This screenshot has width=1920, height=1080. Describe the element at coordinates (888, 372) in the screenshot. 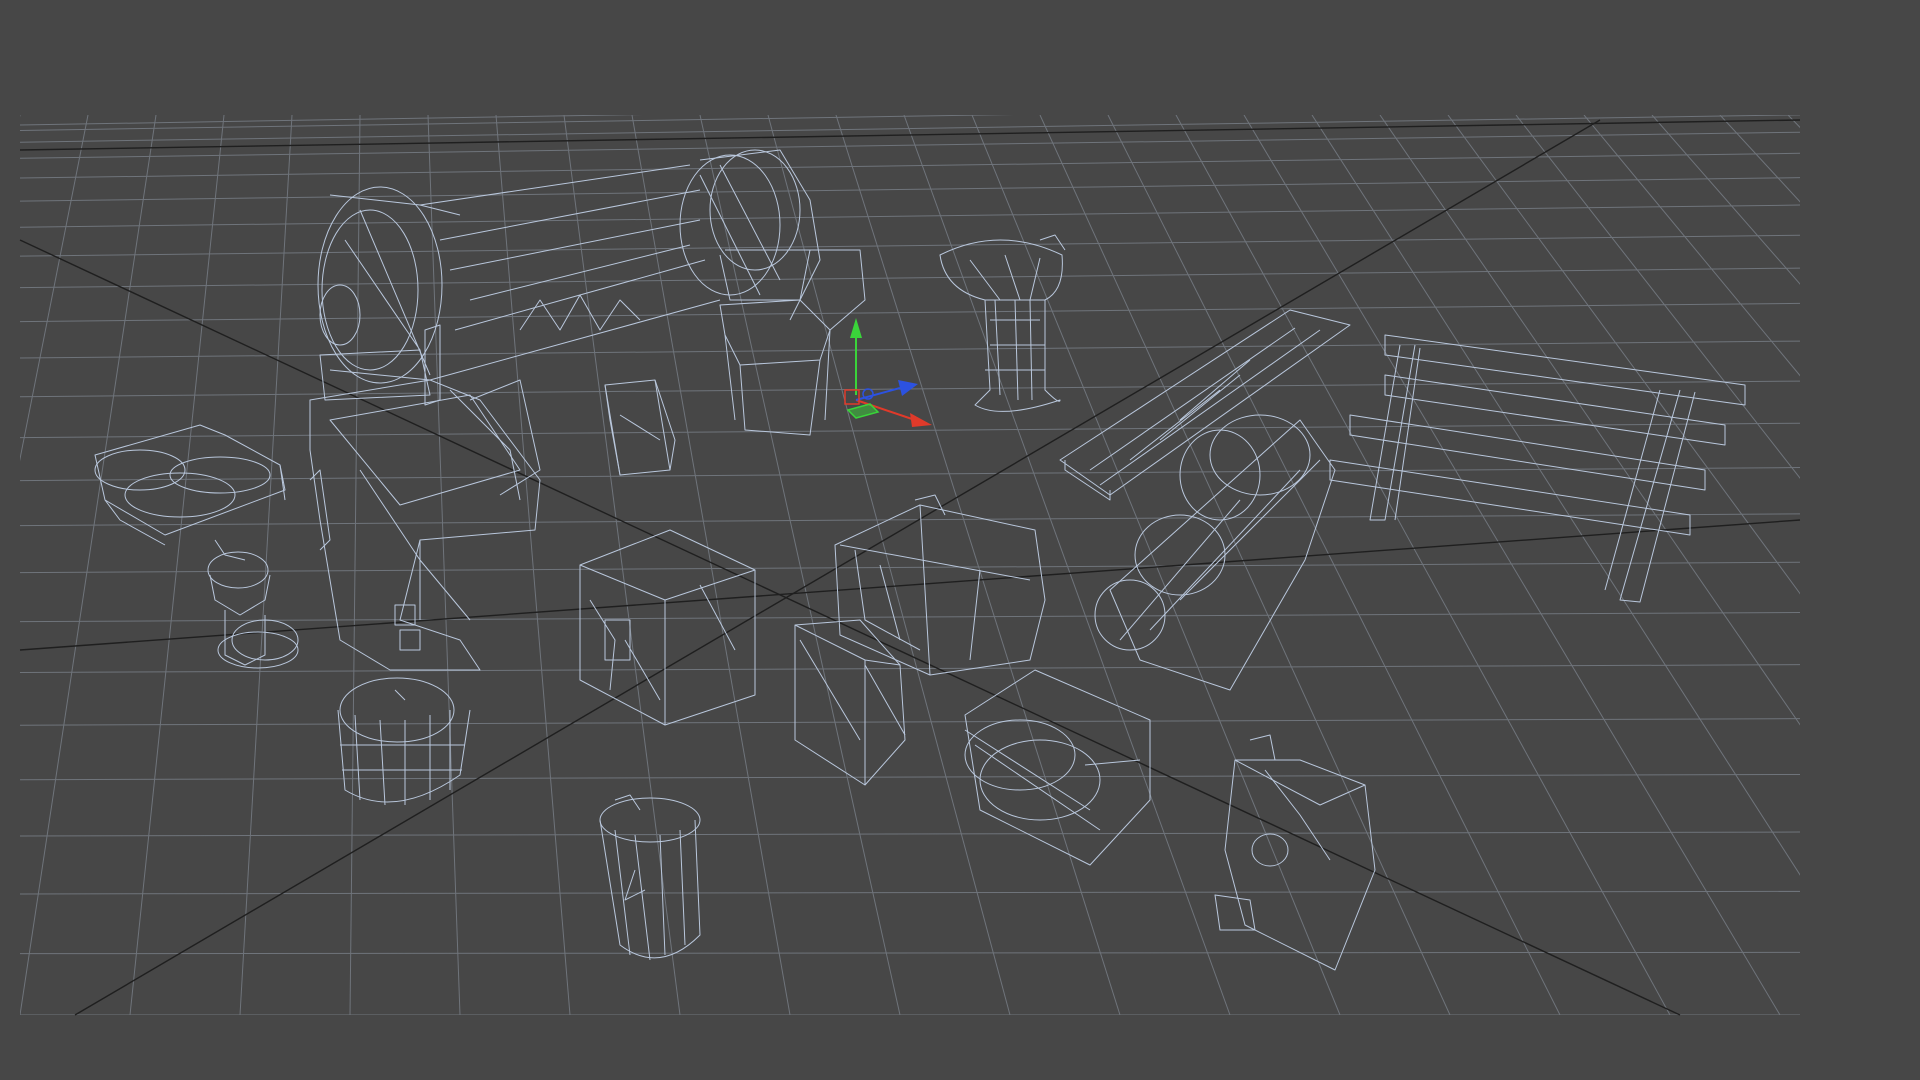

I see `transform-gizmo` at that location.